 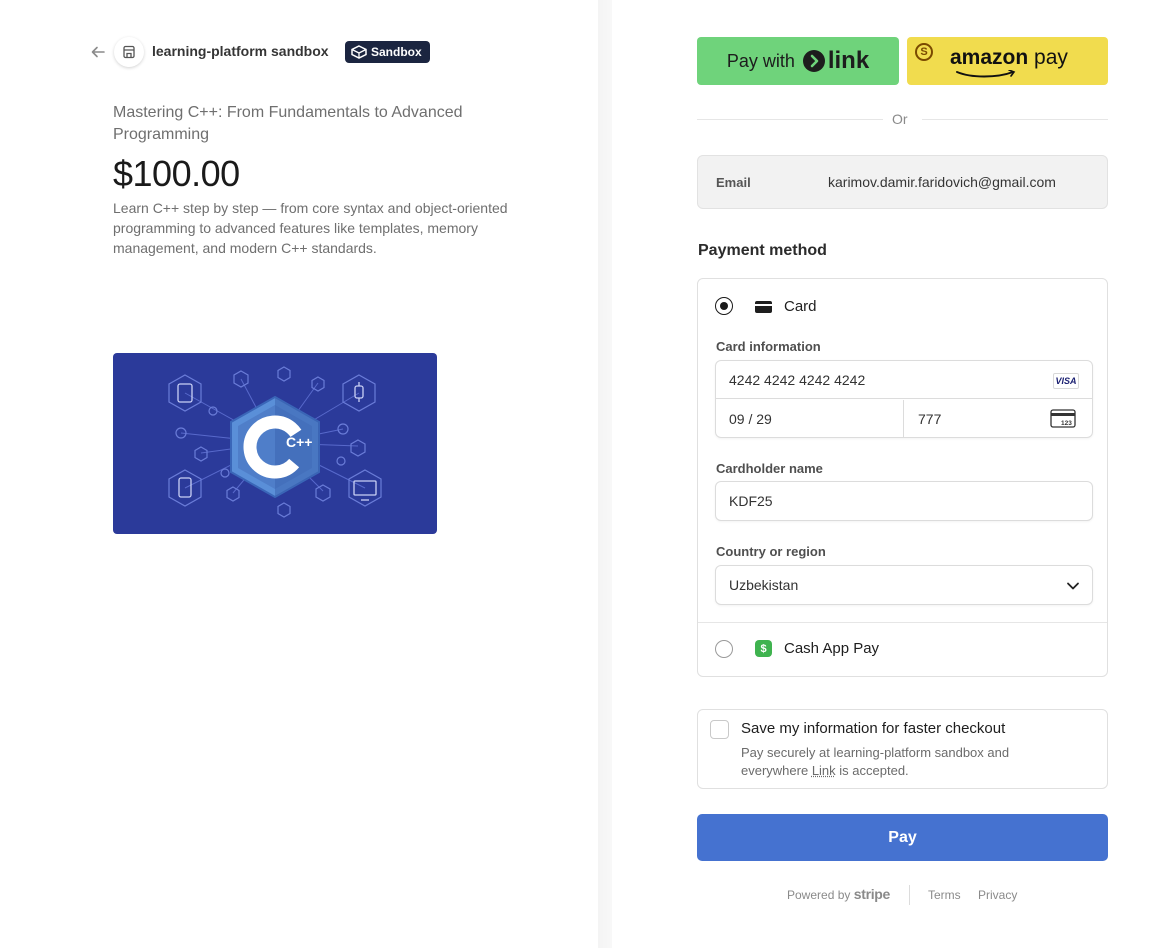 What do you see at coordinates (359, 52) in the screenshot?
I see `sandbox-icon` at bounding box center [359, 52].